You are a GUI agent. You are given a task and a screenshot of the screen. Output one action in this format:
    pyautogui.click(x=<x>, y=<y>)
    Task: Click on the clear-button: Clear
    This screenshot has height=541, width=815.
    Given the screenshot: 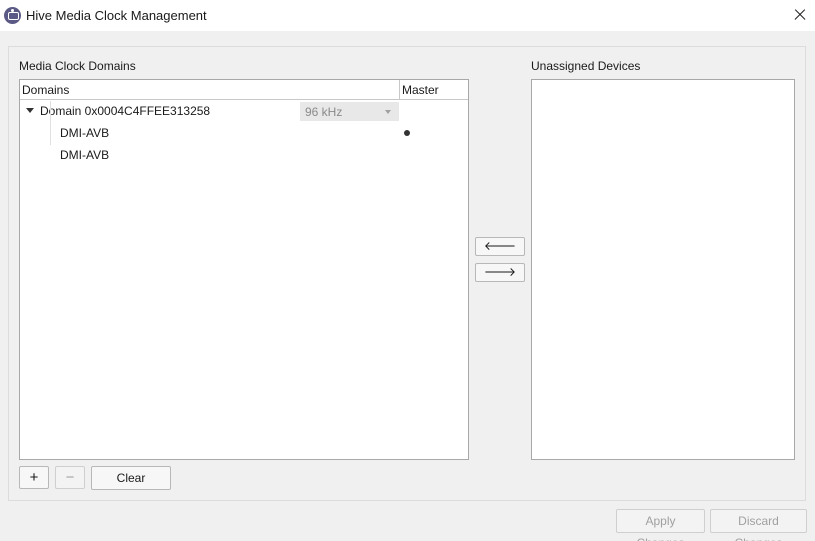 What is the action you would take?
    pyautogui.click(x=131, y=478)
    